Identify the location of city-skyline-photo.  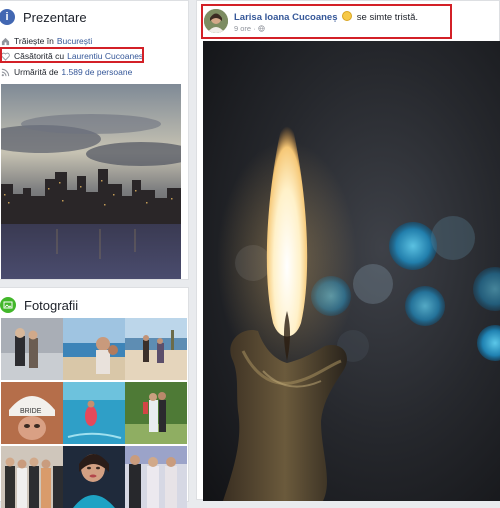
(91, 181).